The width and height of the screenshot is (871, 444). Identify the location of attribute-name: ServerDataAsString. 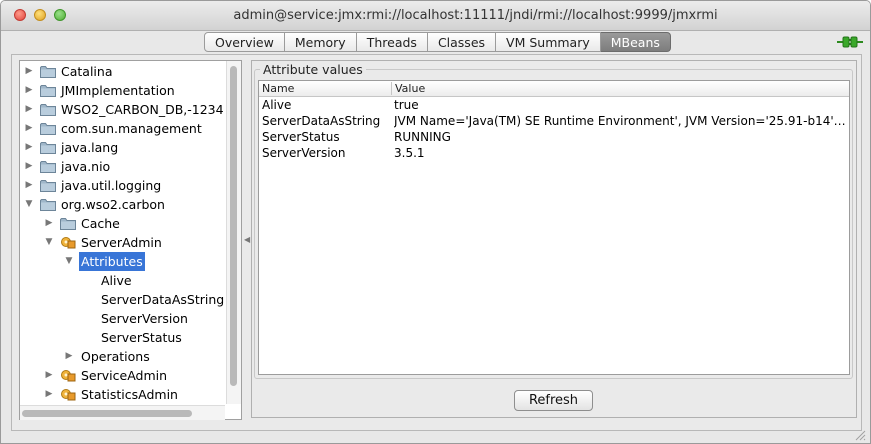
(321, 121).